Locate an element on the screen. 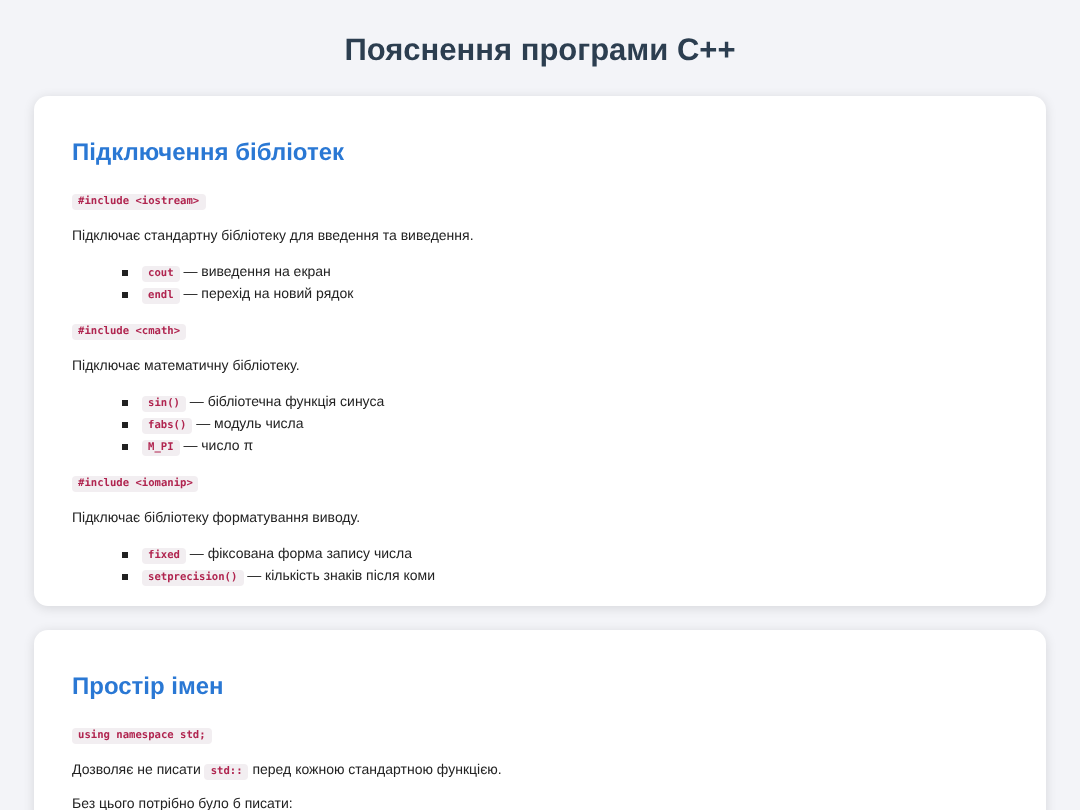 The width and height of the screenshot is (1080, 810). section-heading: Простір імен is located at coordinates (149, 686).